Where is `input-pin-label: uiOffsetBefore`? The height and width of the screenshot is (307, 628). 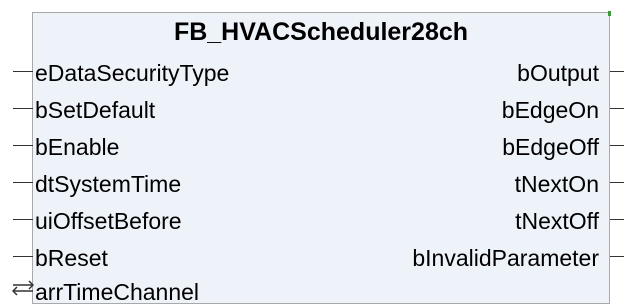 input-pin-label: uiOffsetBefore is located at coordinates (108, 221).